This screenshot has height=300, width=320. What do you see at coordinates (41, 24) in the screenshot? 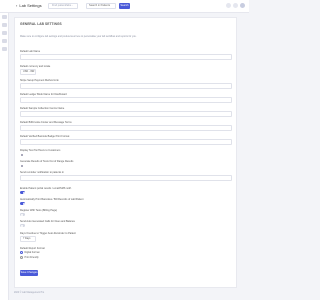
I see `card-title: GENERAL LAB SETTINGS` at bounding box center [41, 24].